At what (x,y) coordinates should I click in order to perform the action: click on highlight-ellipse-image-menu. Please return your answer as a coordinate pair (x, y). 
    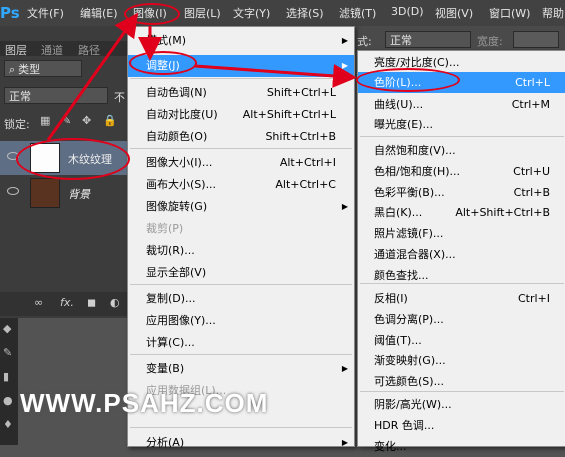
    Looking at the image, I should click on (152, 14).